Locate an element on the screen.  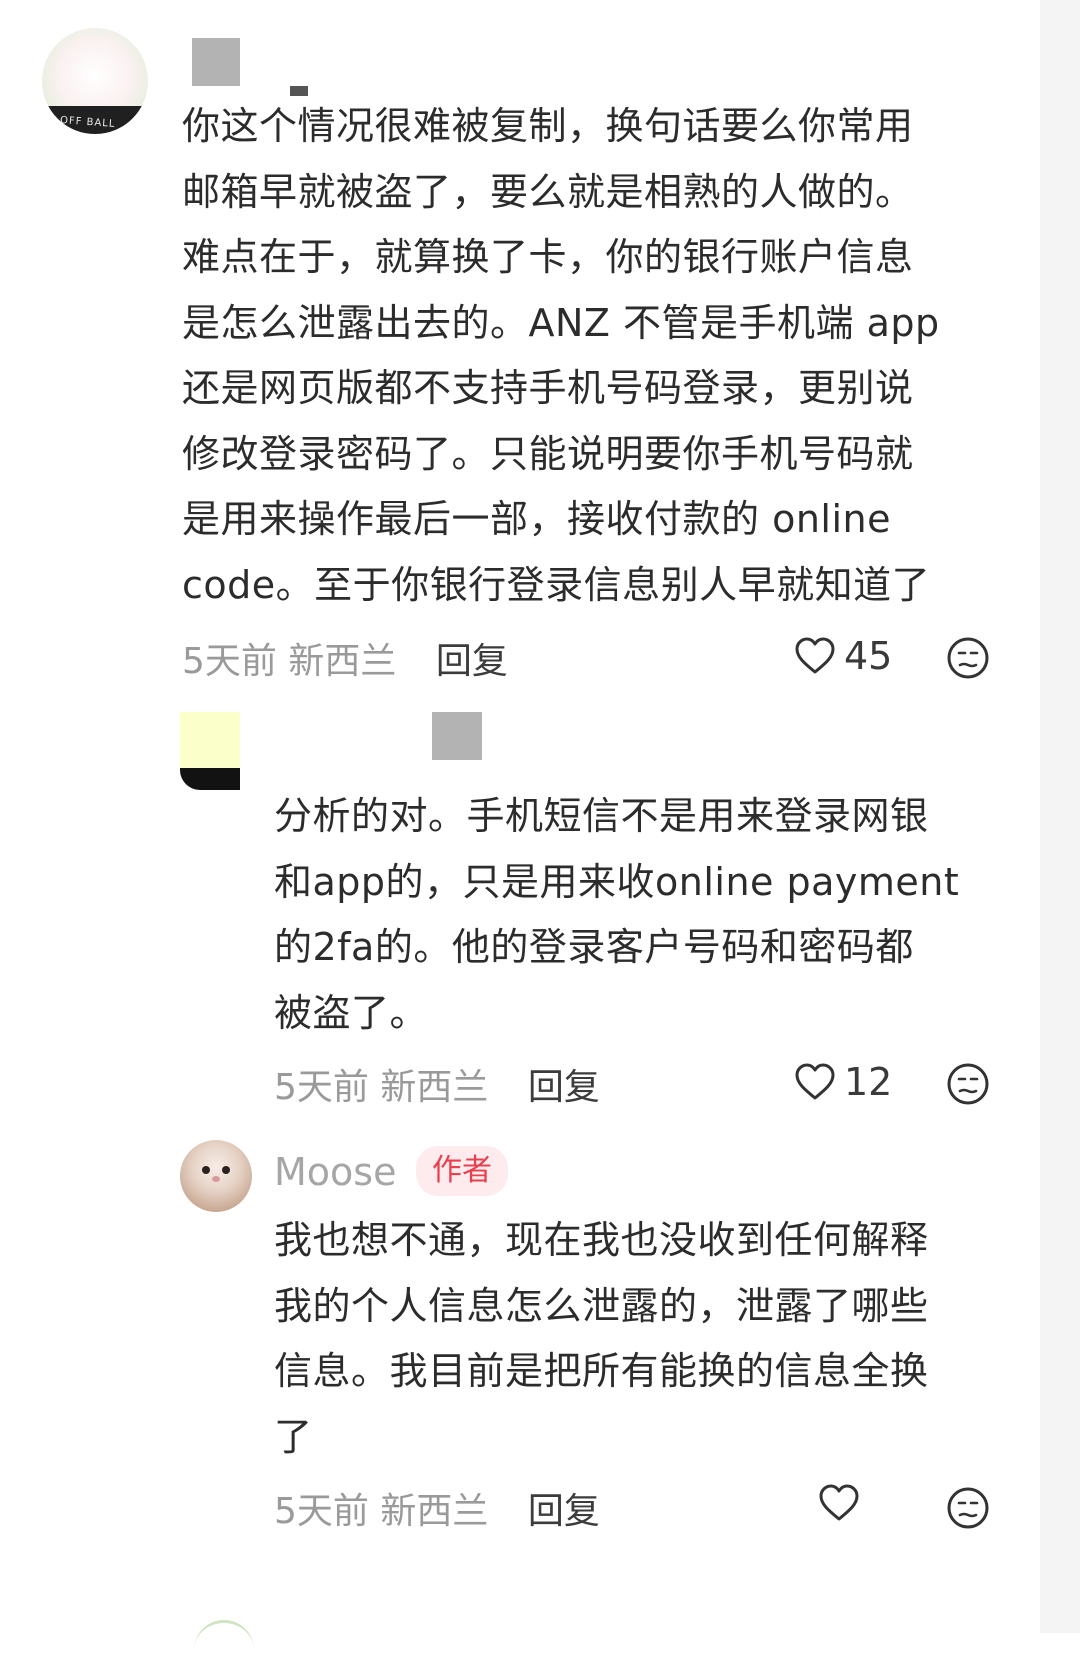
avatar: OFF BALL is located at coordinates (95, 81).